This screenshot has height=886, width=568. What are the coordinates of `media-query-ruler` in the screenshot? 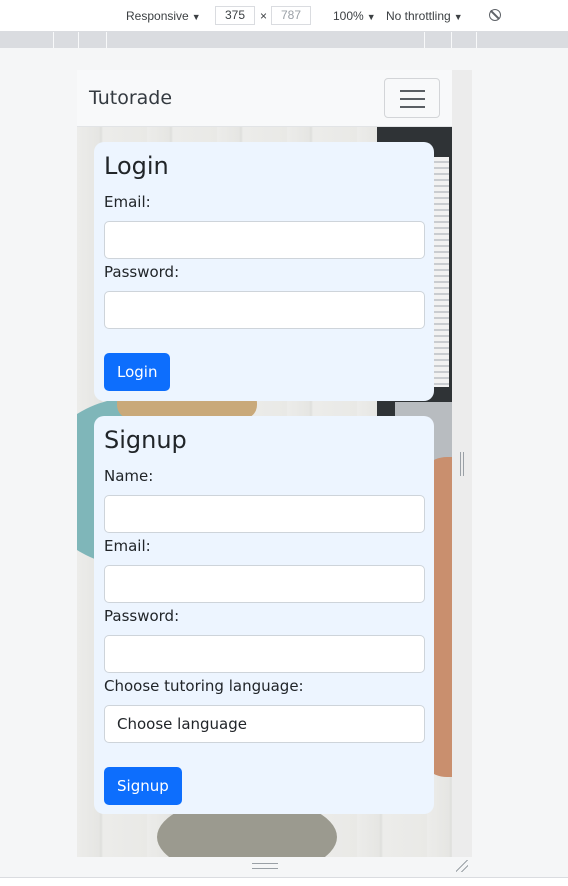 It's located at (284, 40).